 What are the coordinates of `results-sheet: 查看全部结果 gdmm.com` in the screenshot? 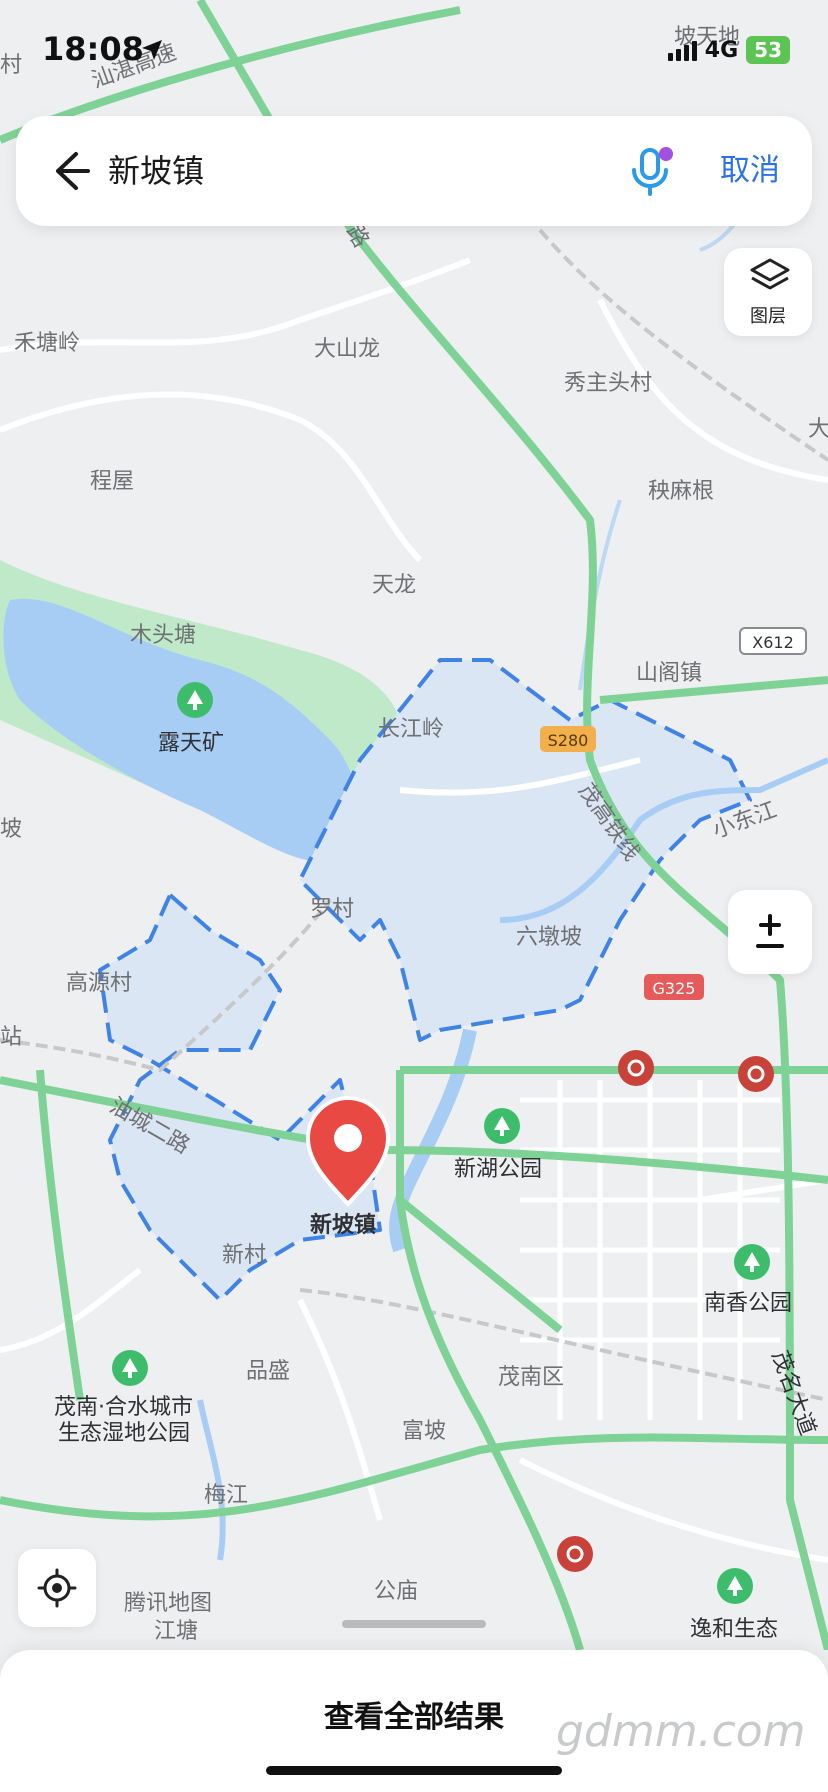 It's located at (414, 1721).